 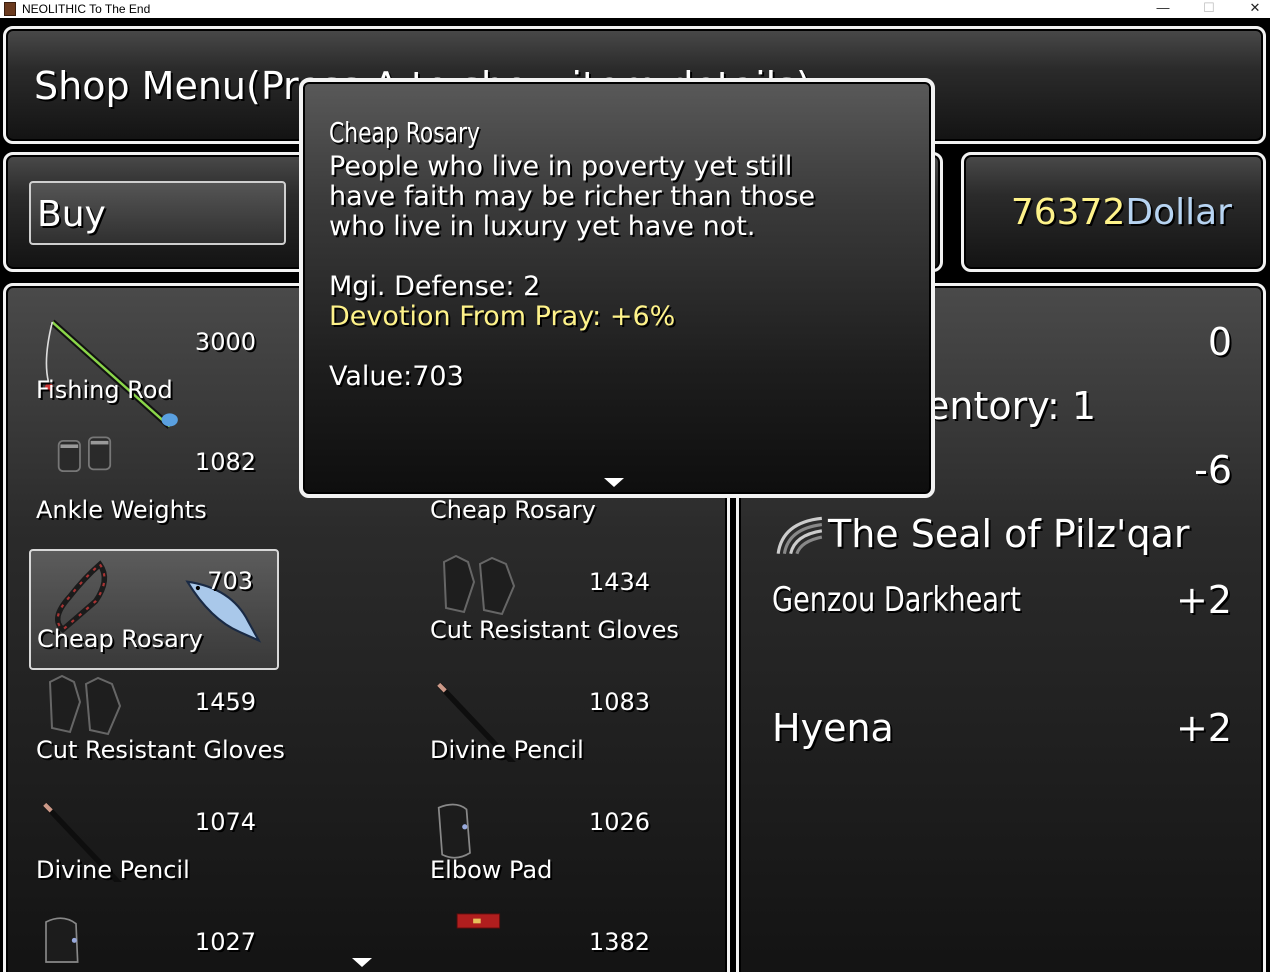 I want to click on item-price: 1082, so click(x=225, y=462).